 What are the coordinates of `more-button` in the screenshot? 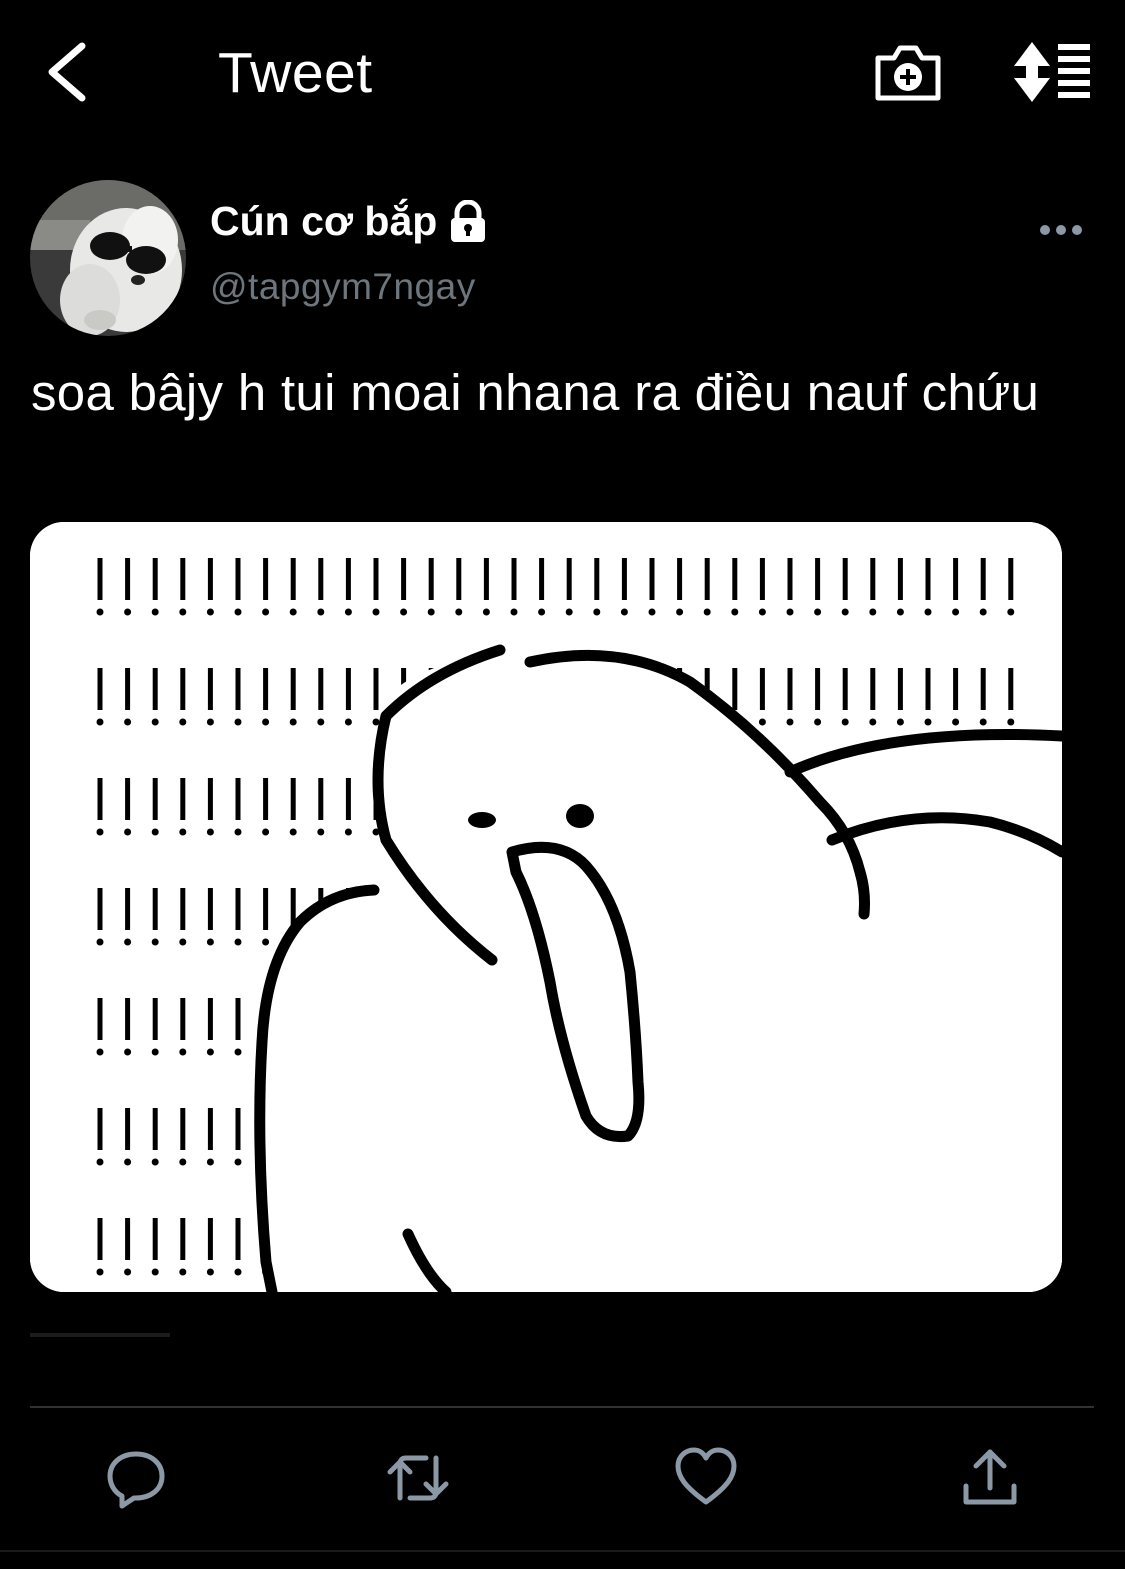 It's located at (1061, 230).